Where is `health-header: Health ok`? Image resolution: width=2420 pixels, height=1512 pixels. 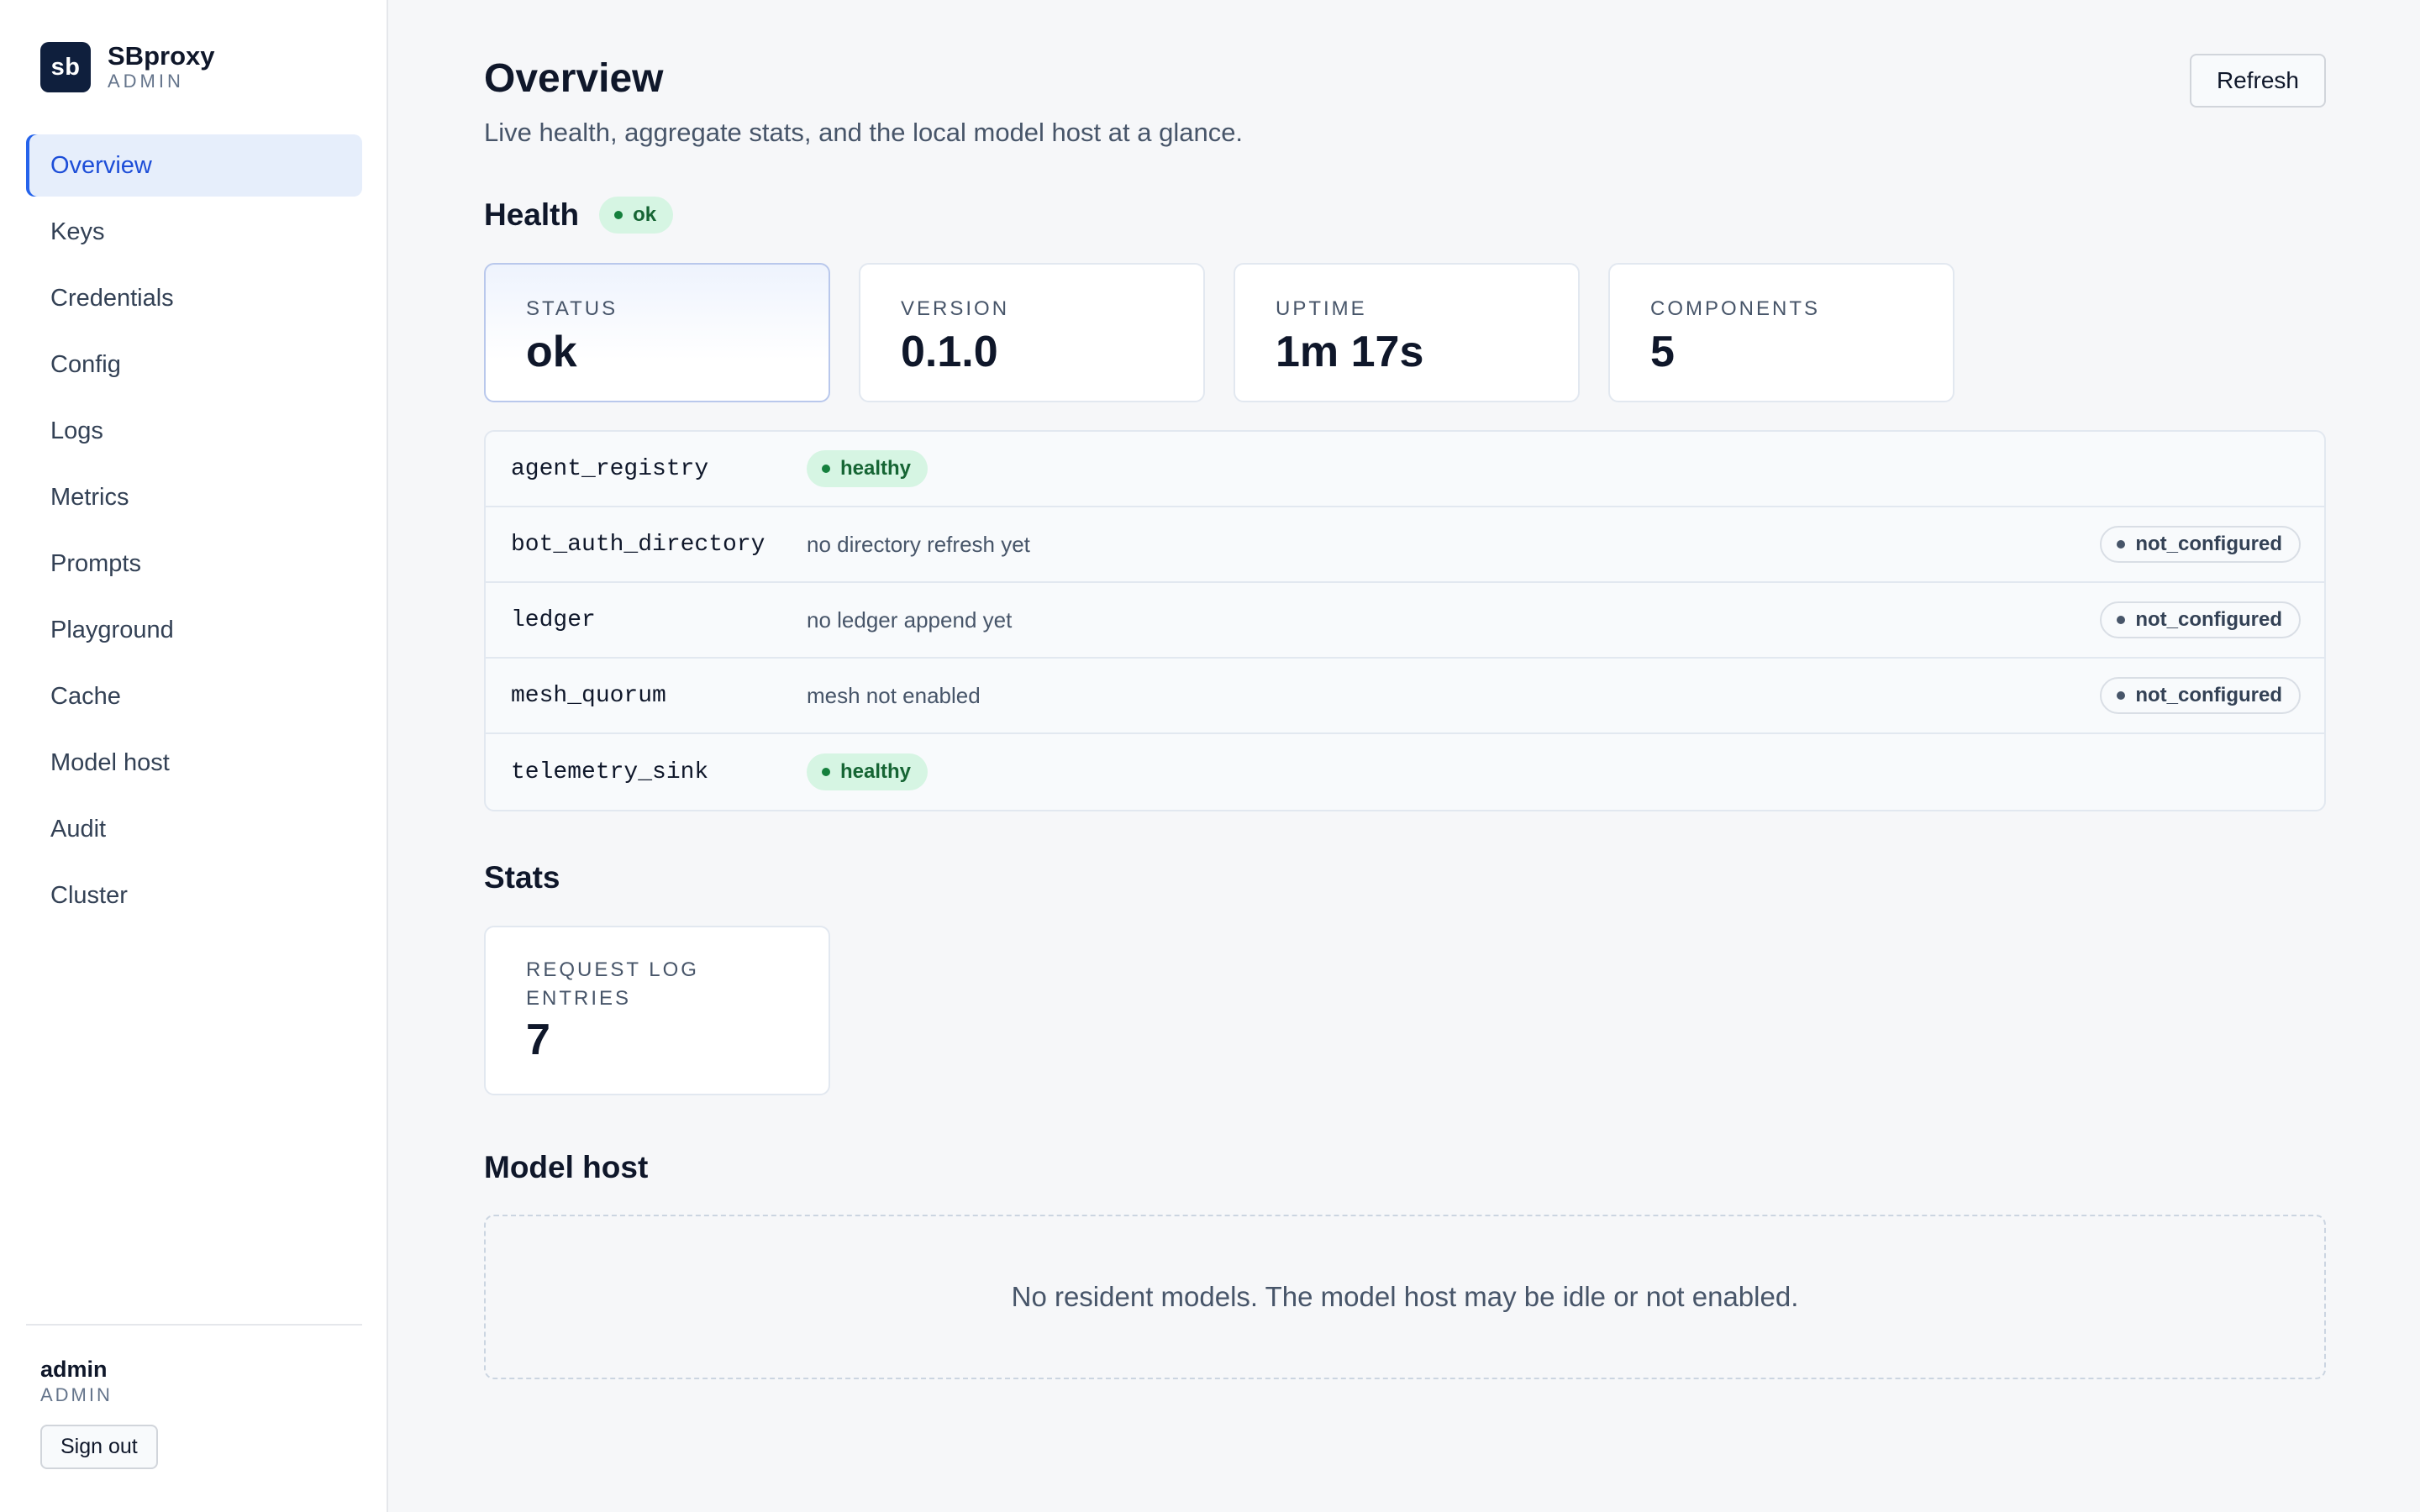 health-header: Health ok is located at coordinates (579, 215).